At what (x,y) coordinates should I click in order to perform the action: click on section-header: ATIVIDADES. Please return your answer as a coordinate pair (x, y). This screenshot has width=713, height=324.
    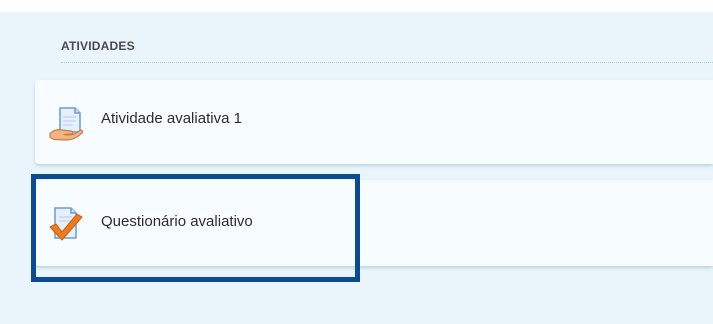
    Looking at the image, I should click on (387, 50).